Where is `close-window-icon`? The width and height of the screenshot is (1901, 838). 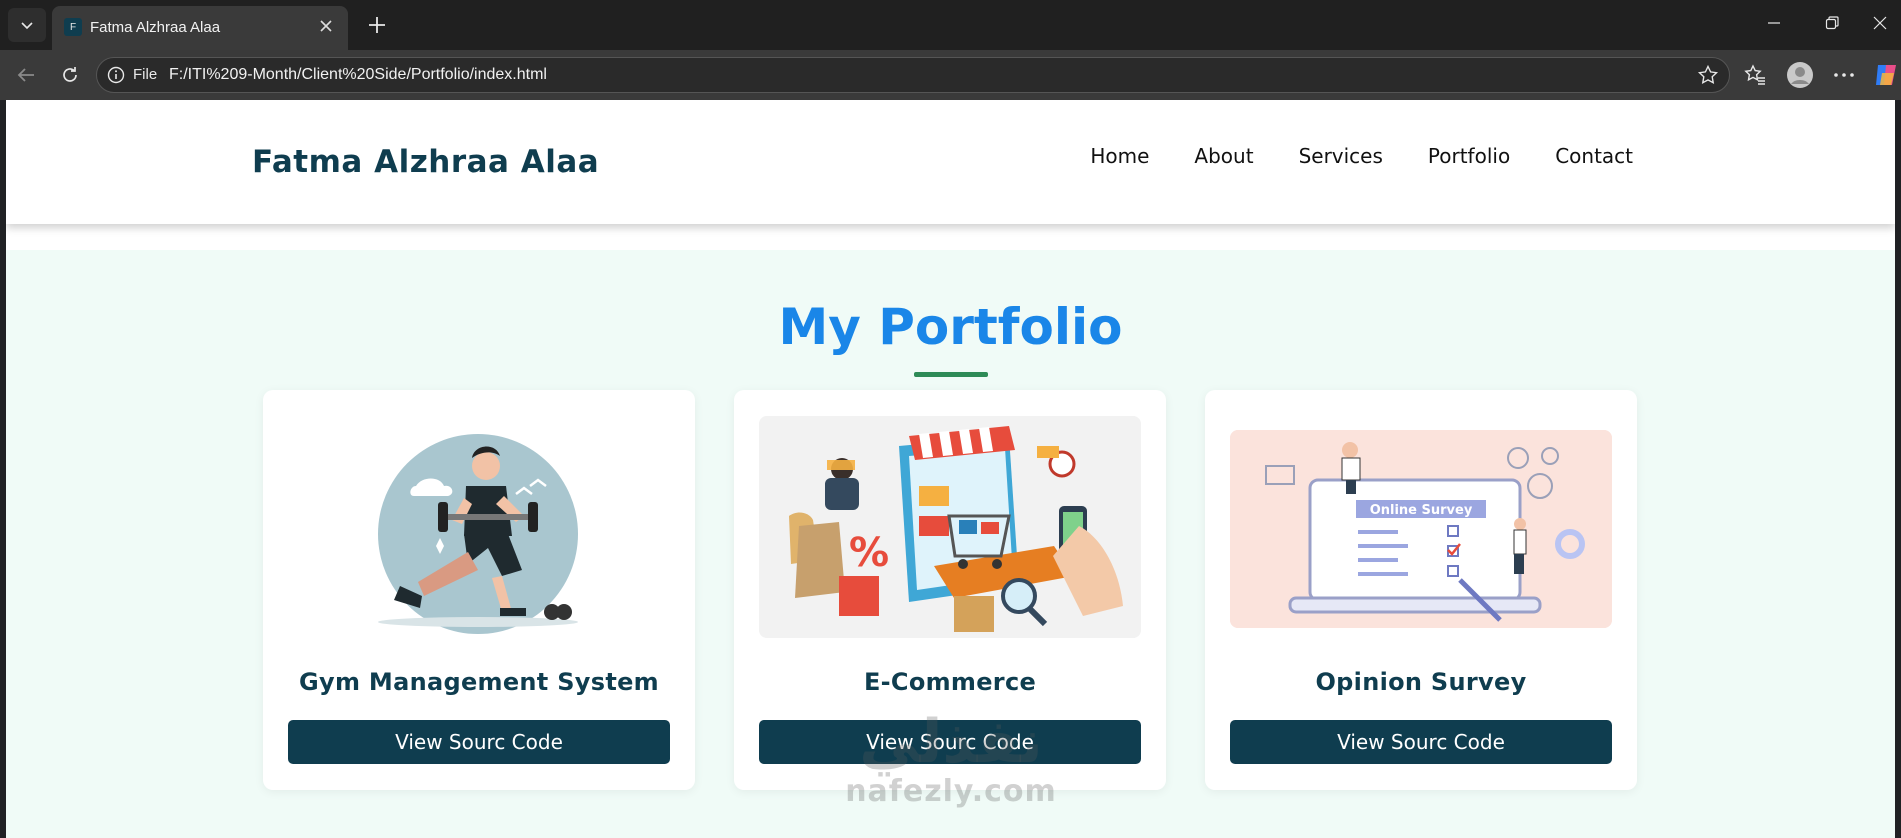
close-window-icon is located at coordinates (1880, 23).